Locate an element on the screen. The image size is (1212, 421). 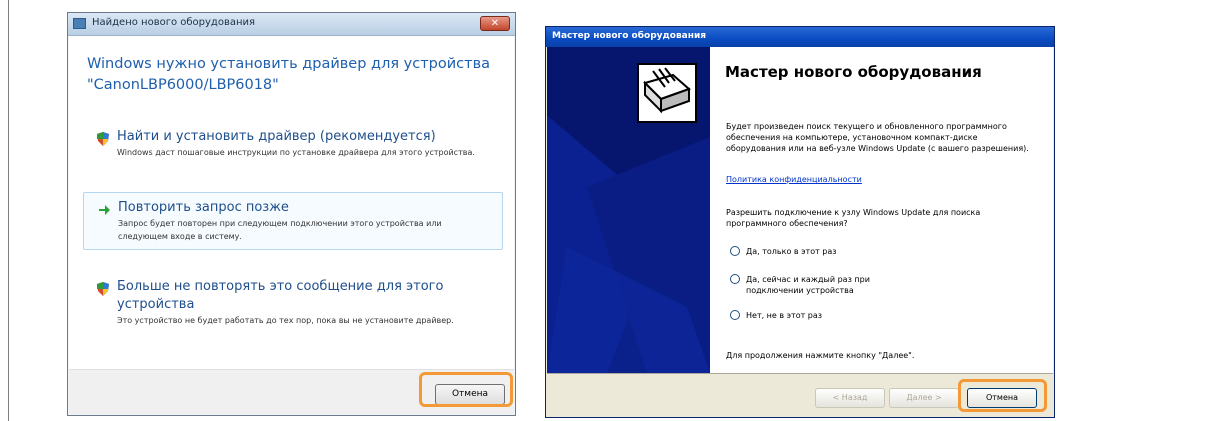
wizard-side-graphic is located at coordinates (628, 210).